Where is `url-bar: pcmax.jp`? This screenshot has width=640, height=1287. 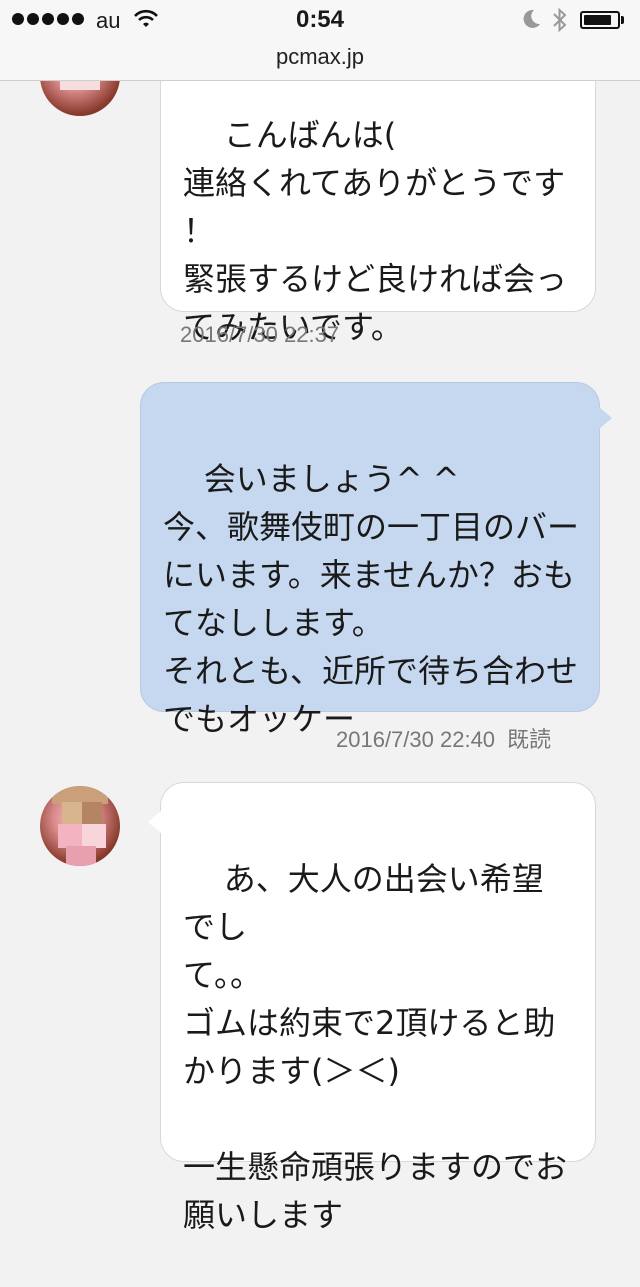 url-bar: pcmax.jp is located at coordinates (320, 60).